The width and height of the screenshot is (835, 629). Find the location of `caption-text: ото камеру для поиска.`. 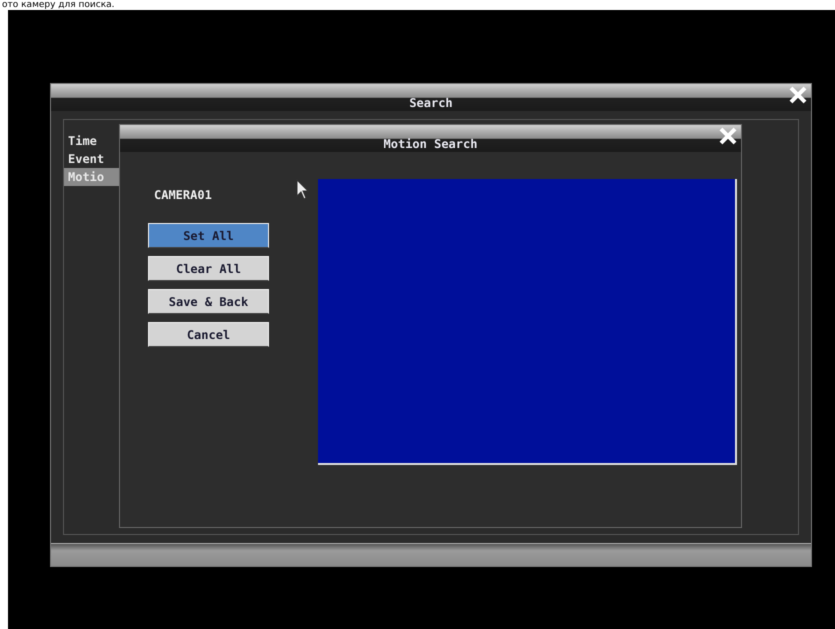

caption-text: ото камеру для поиска. is located at coordinates (58, 5).